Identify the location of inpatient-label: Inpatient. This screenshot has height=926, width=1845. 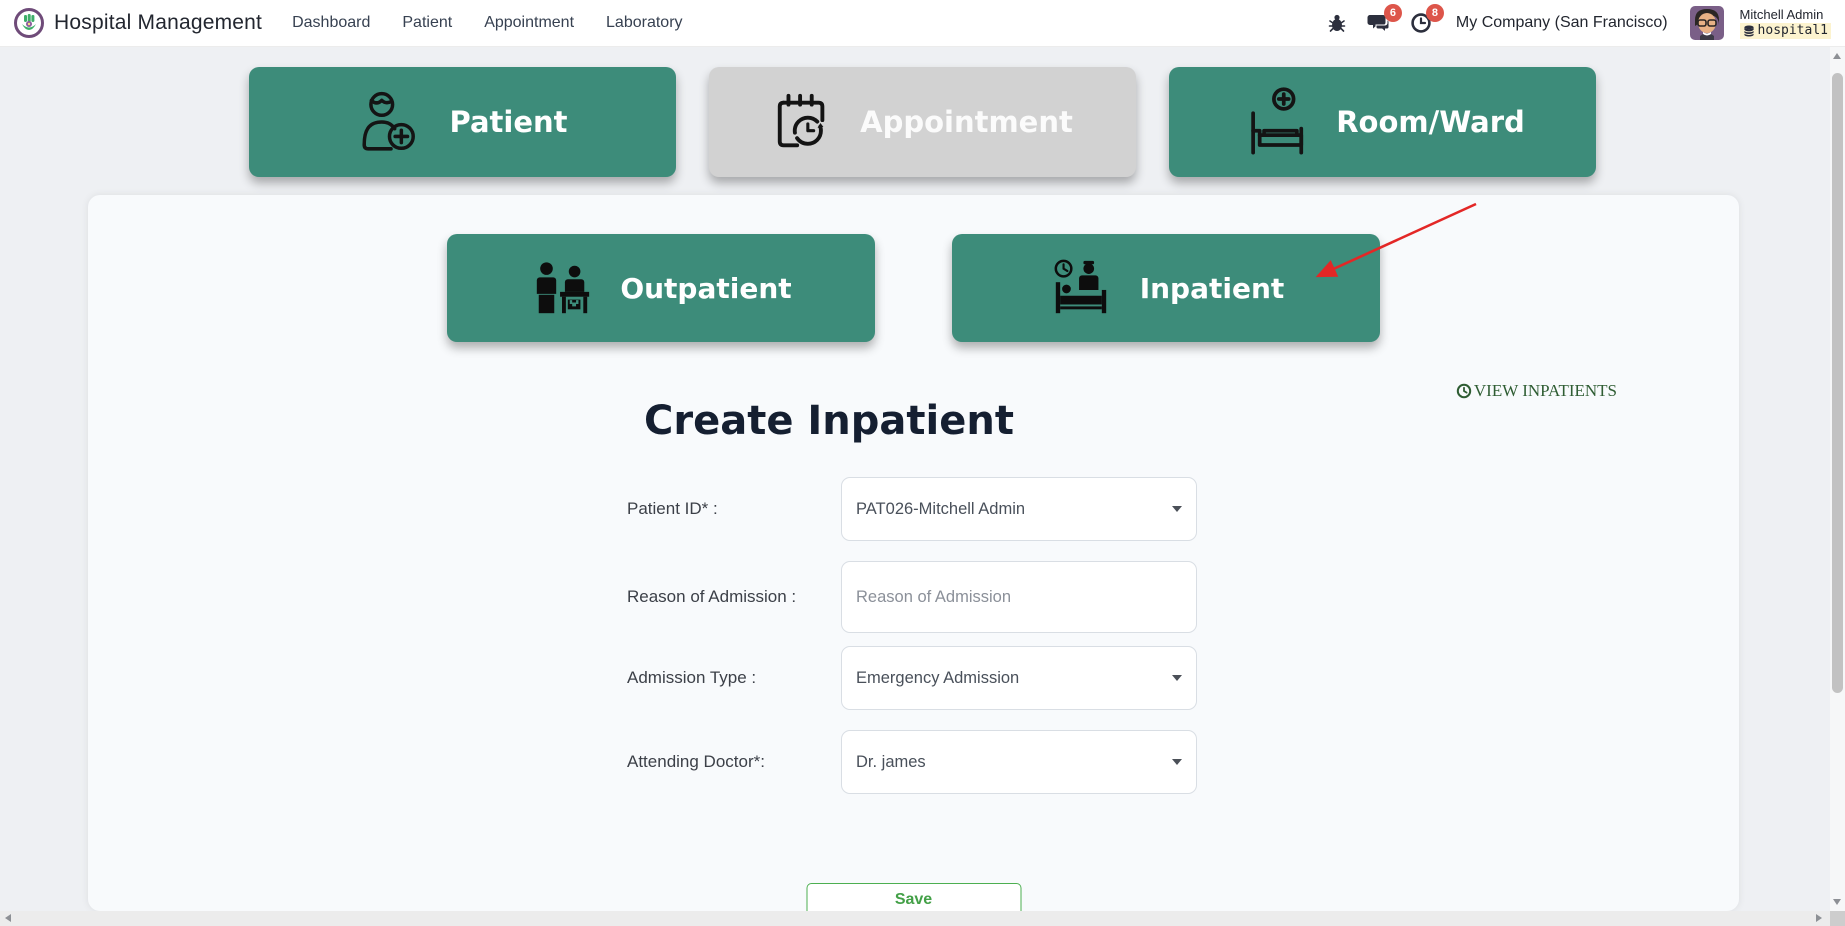
(1212, 288).